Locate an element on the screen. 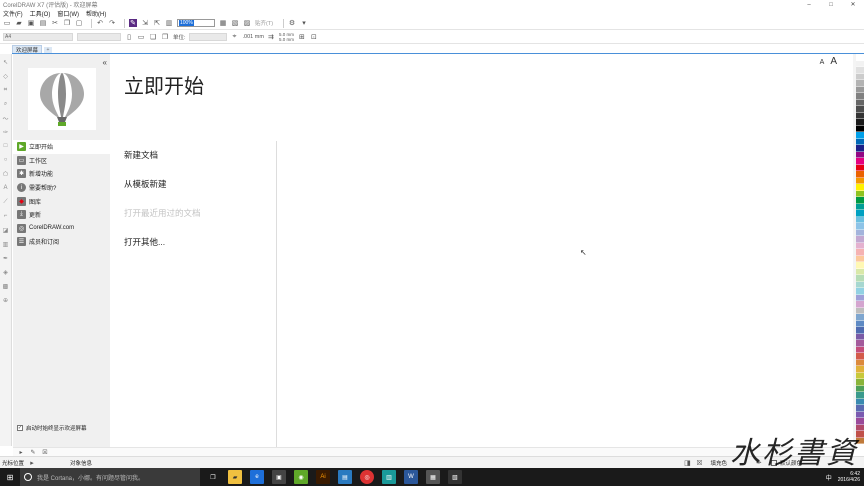 The height and width of the screenshot is (486, 864). taskbar-clock: 6:42 2016/4/26 is located at coordinates (849, 477).